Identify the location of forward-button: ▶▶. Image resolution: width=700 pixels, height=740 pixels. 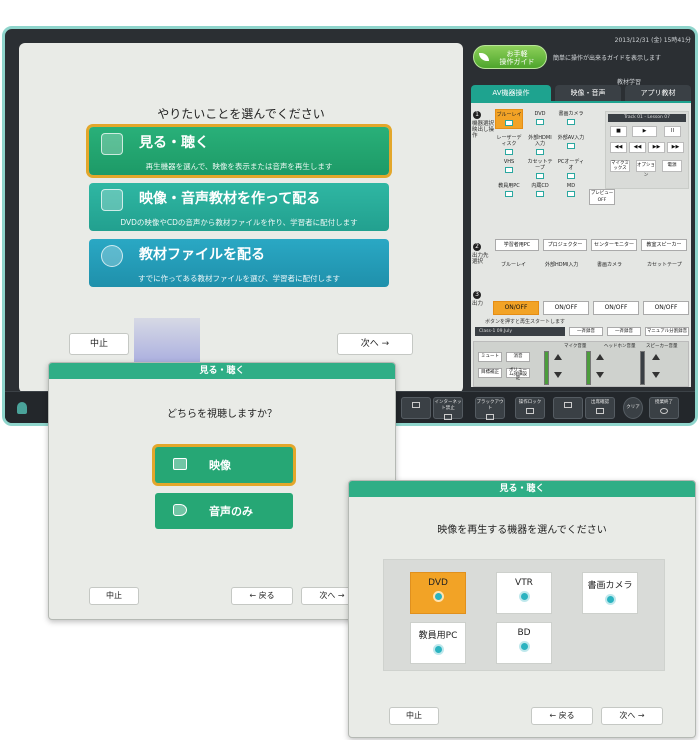
(656, 147).